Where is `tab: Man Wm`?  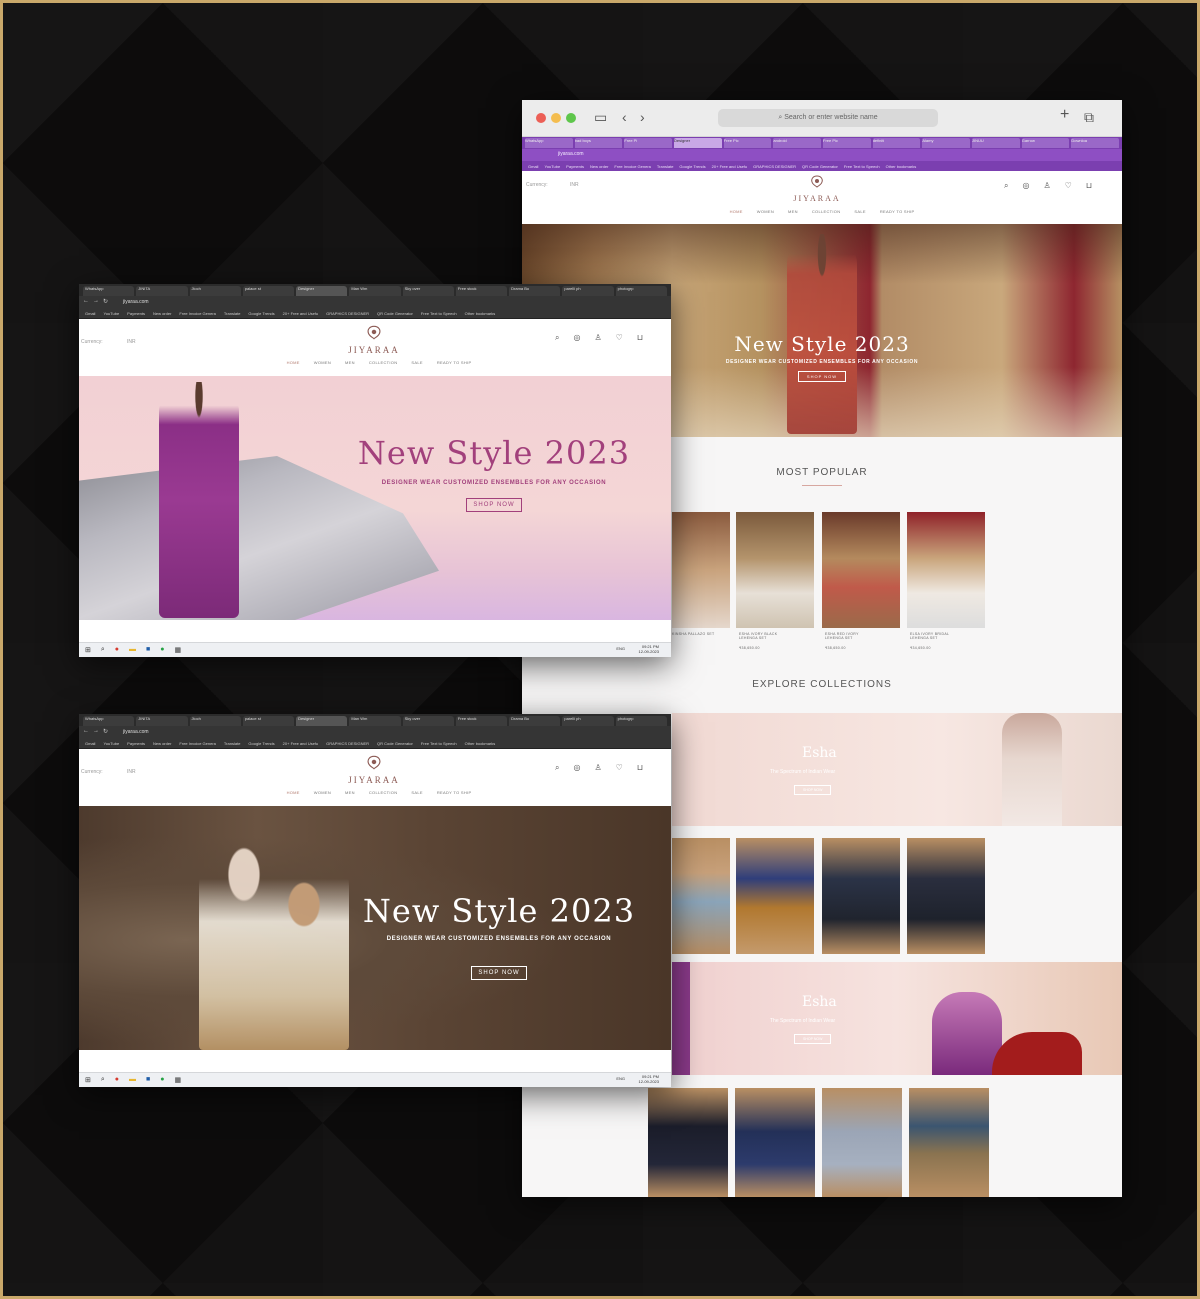
tab: Man Wm is located at coordinates (375, 721).